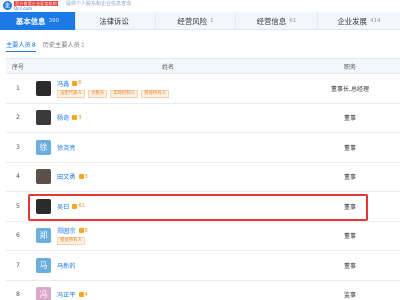  I want to click on tab-business-risk: 经营风险 1, so click(196, 21).